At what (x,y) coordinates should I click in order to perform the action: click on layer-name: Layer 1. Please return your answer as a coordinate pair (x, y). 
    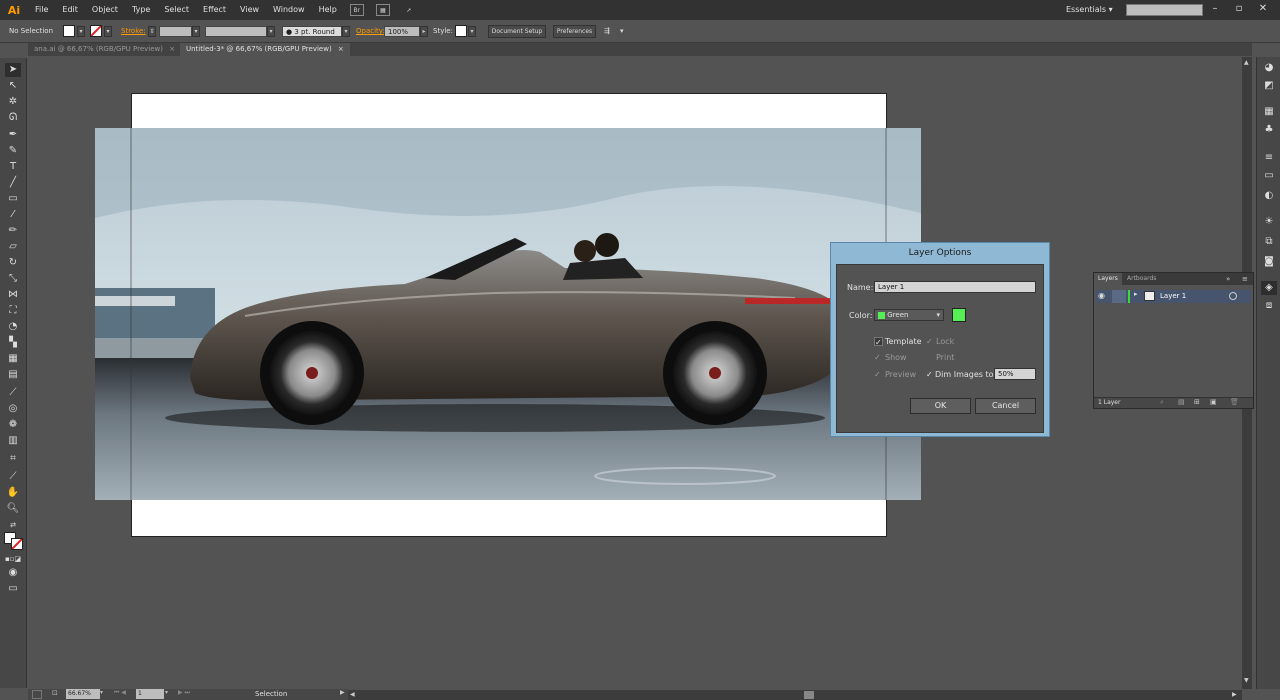
    Looking at the image, I should click on (1173, 296).